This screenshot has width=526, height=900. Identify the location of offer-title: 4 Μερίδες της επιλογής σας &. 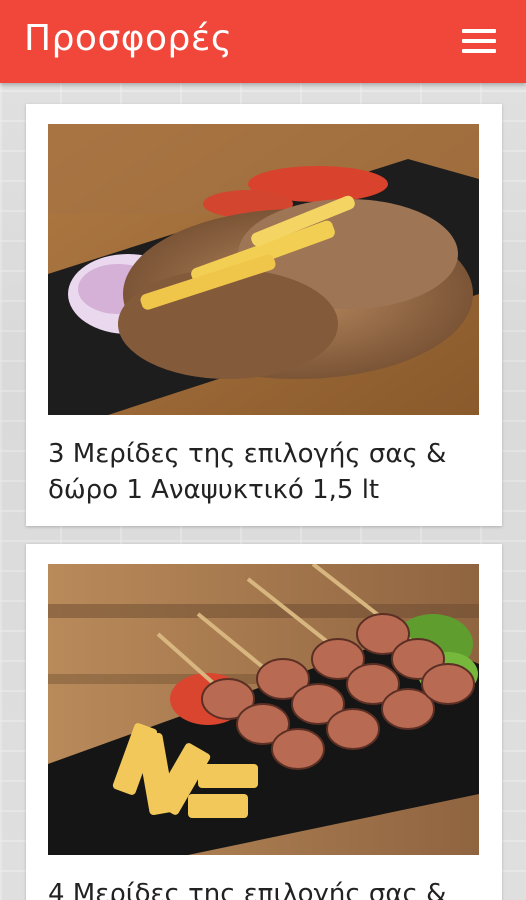
(247, 889).